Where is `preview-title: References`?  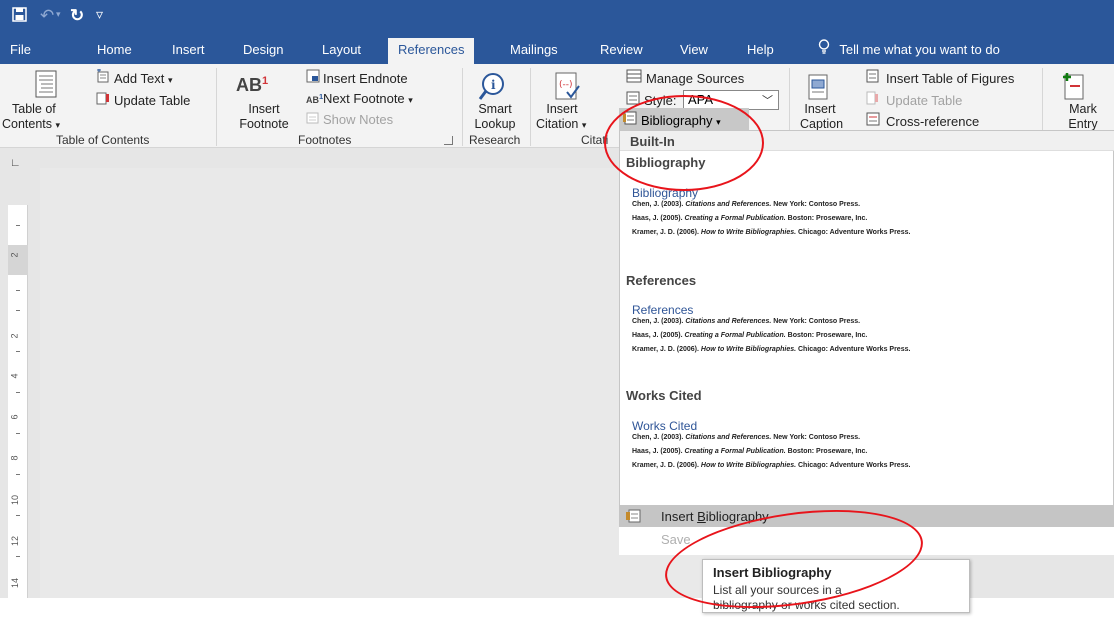
preview-title: References is located at coordinates (663, 310).